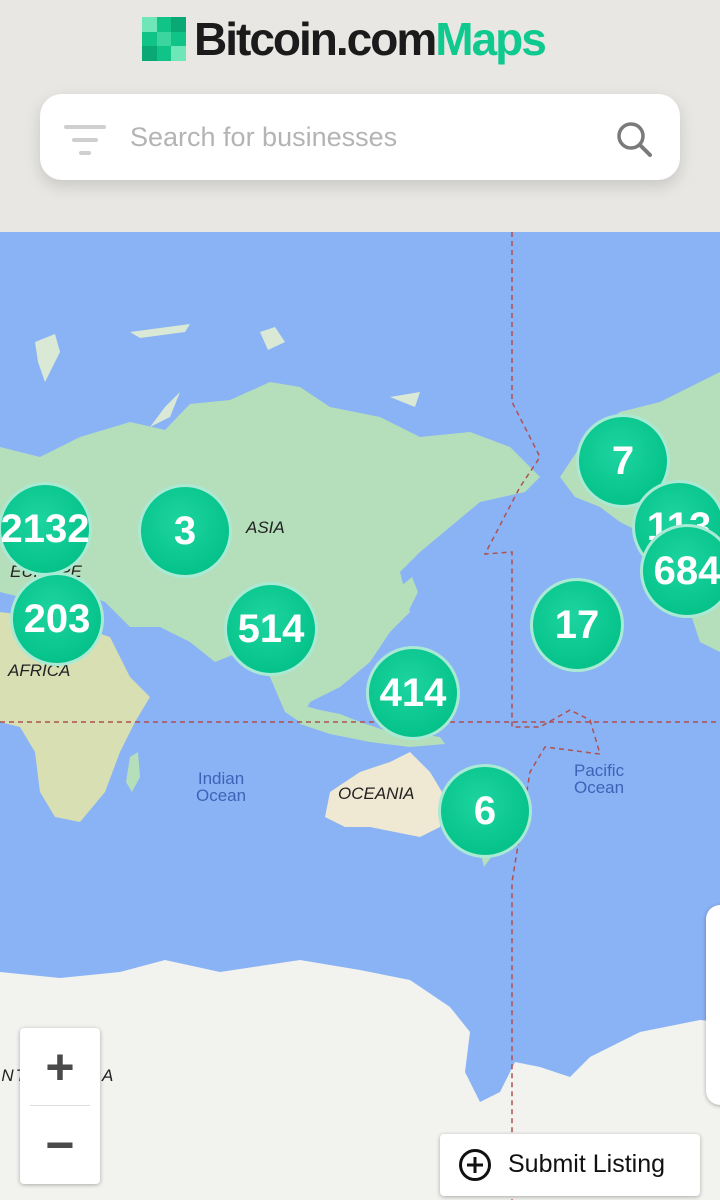  I want to click on cluster-marker-russia: 3, so click(185, 531).